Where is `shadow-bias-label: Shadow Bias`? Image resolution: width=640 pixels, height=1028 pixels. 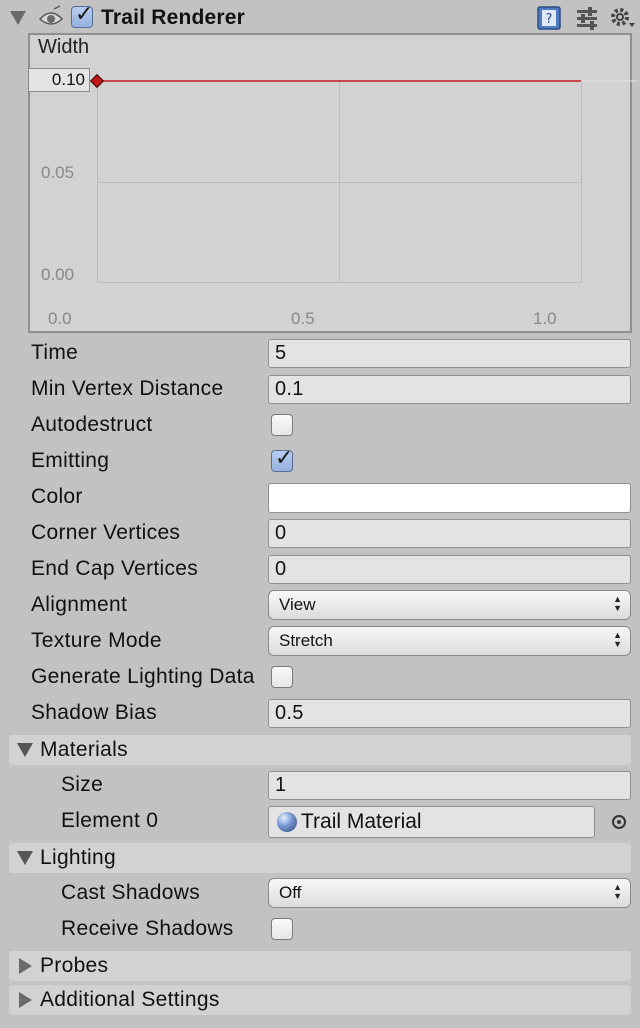
shadow-bias-label: Shadow Bias is located at coordinates (94, 712).